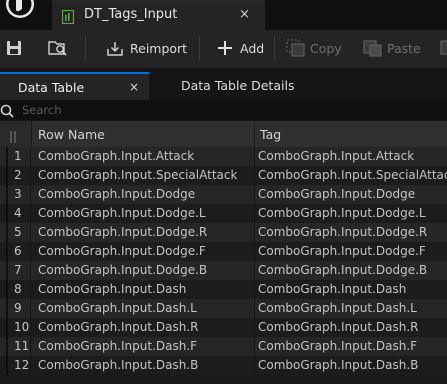  I want to click on reimport-button: Reimport, so click(158, 48).